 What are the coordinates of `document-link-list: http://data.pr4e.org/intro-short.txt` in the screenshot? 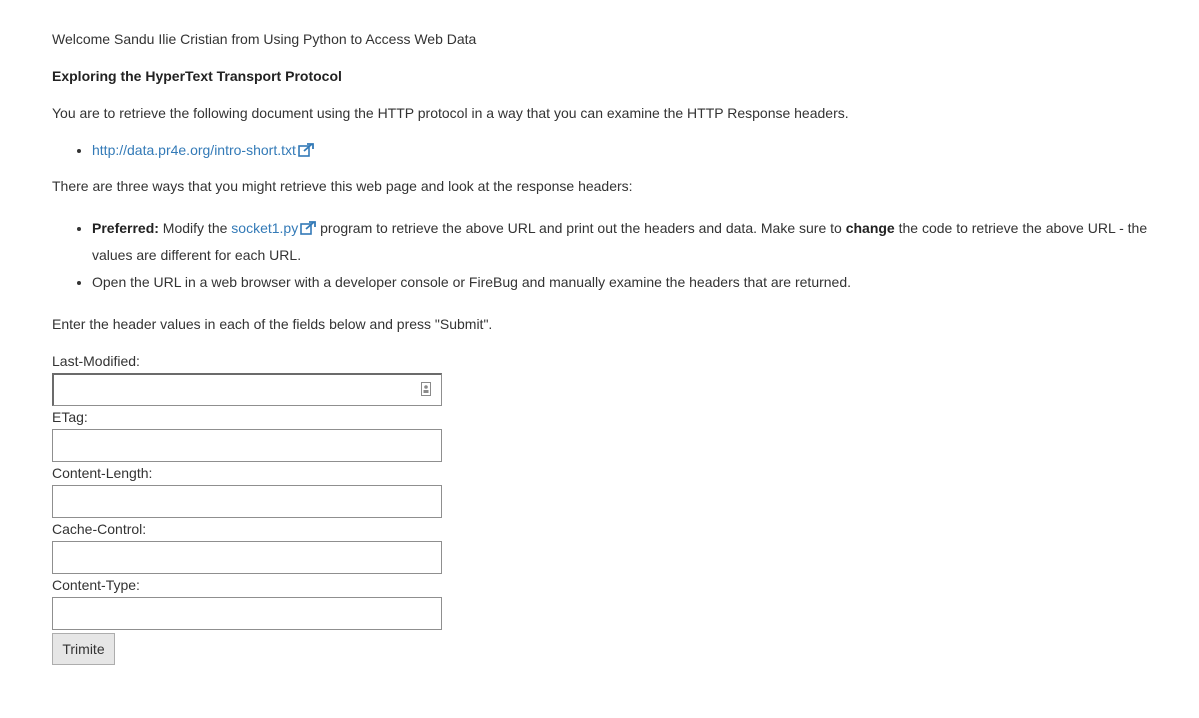 It's located at (617, 150).